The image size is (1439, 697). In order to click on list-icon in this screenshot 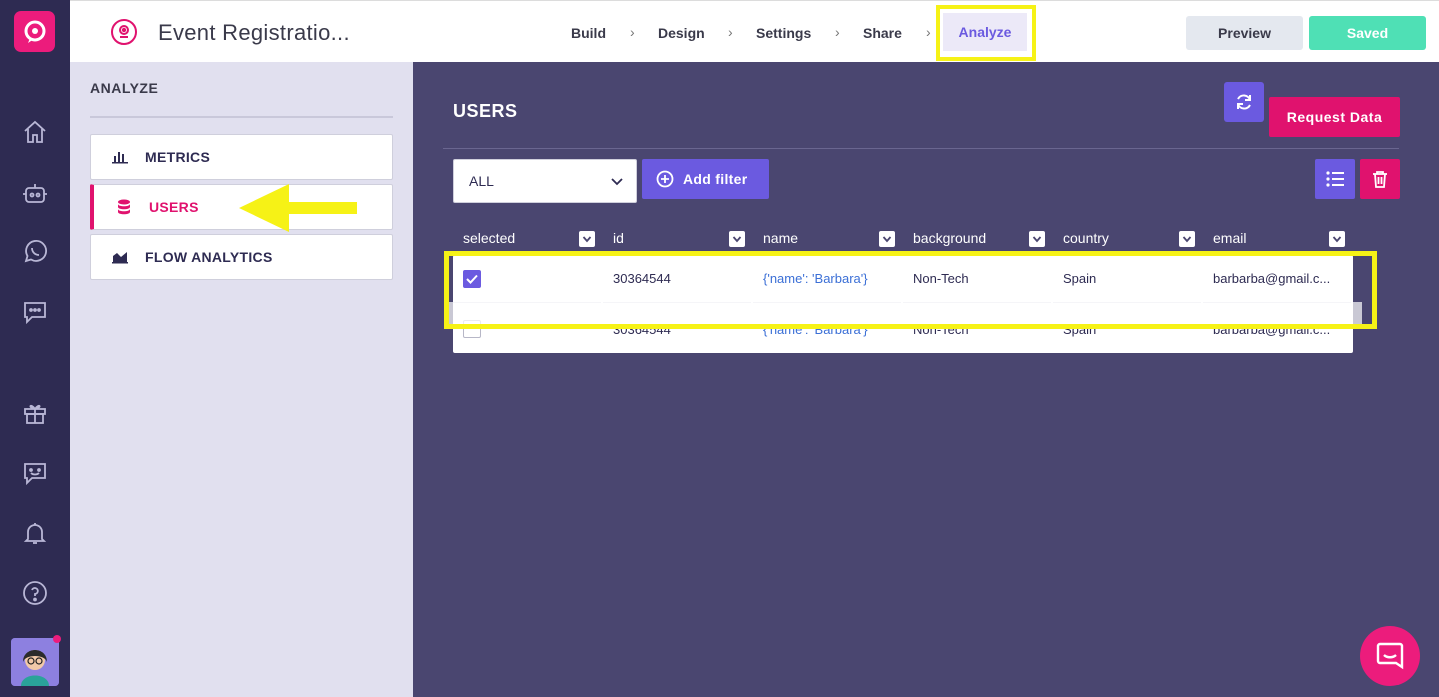, I will do `click(1335, 179)`.